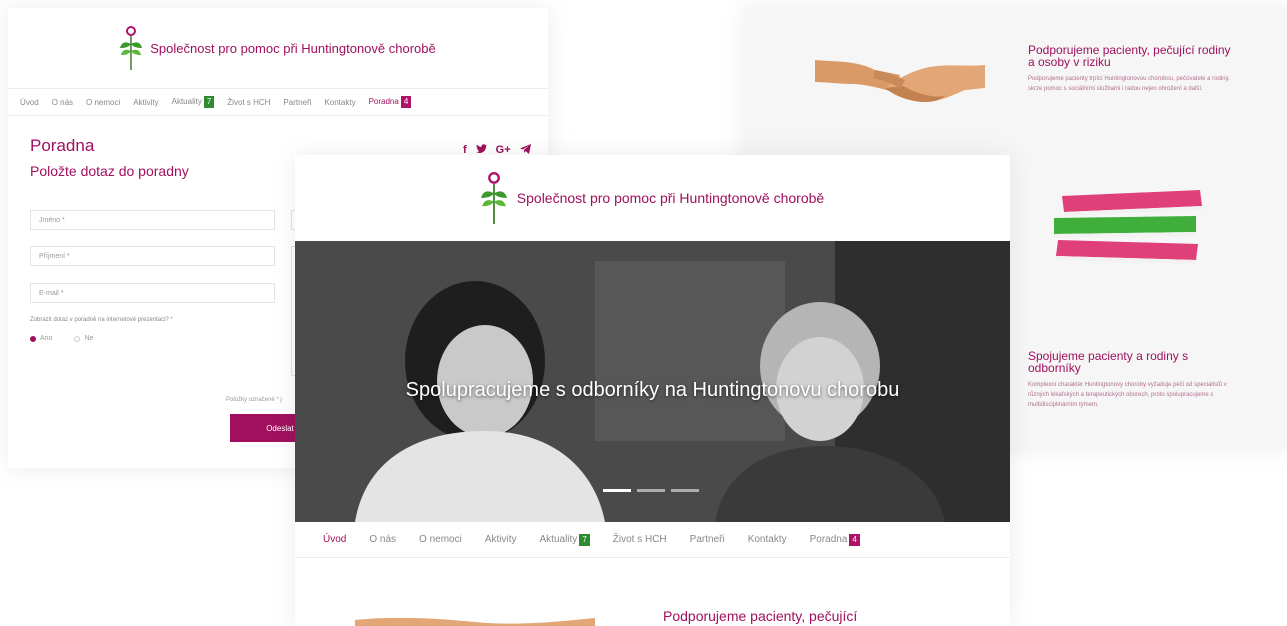  Describe the element at coordinates (1130, 230) in the screenshot. I see `books-icon` at that location.